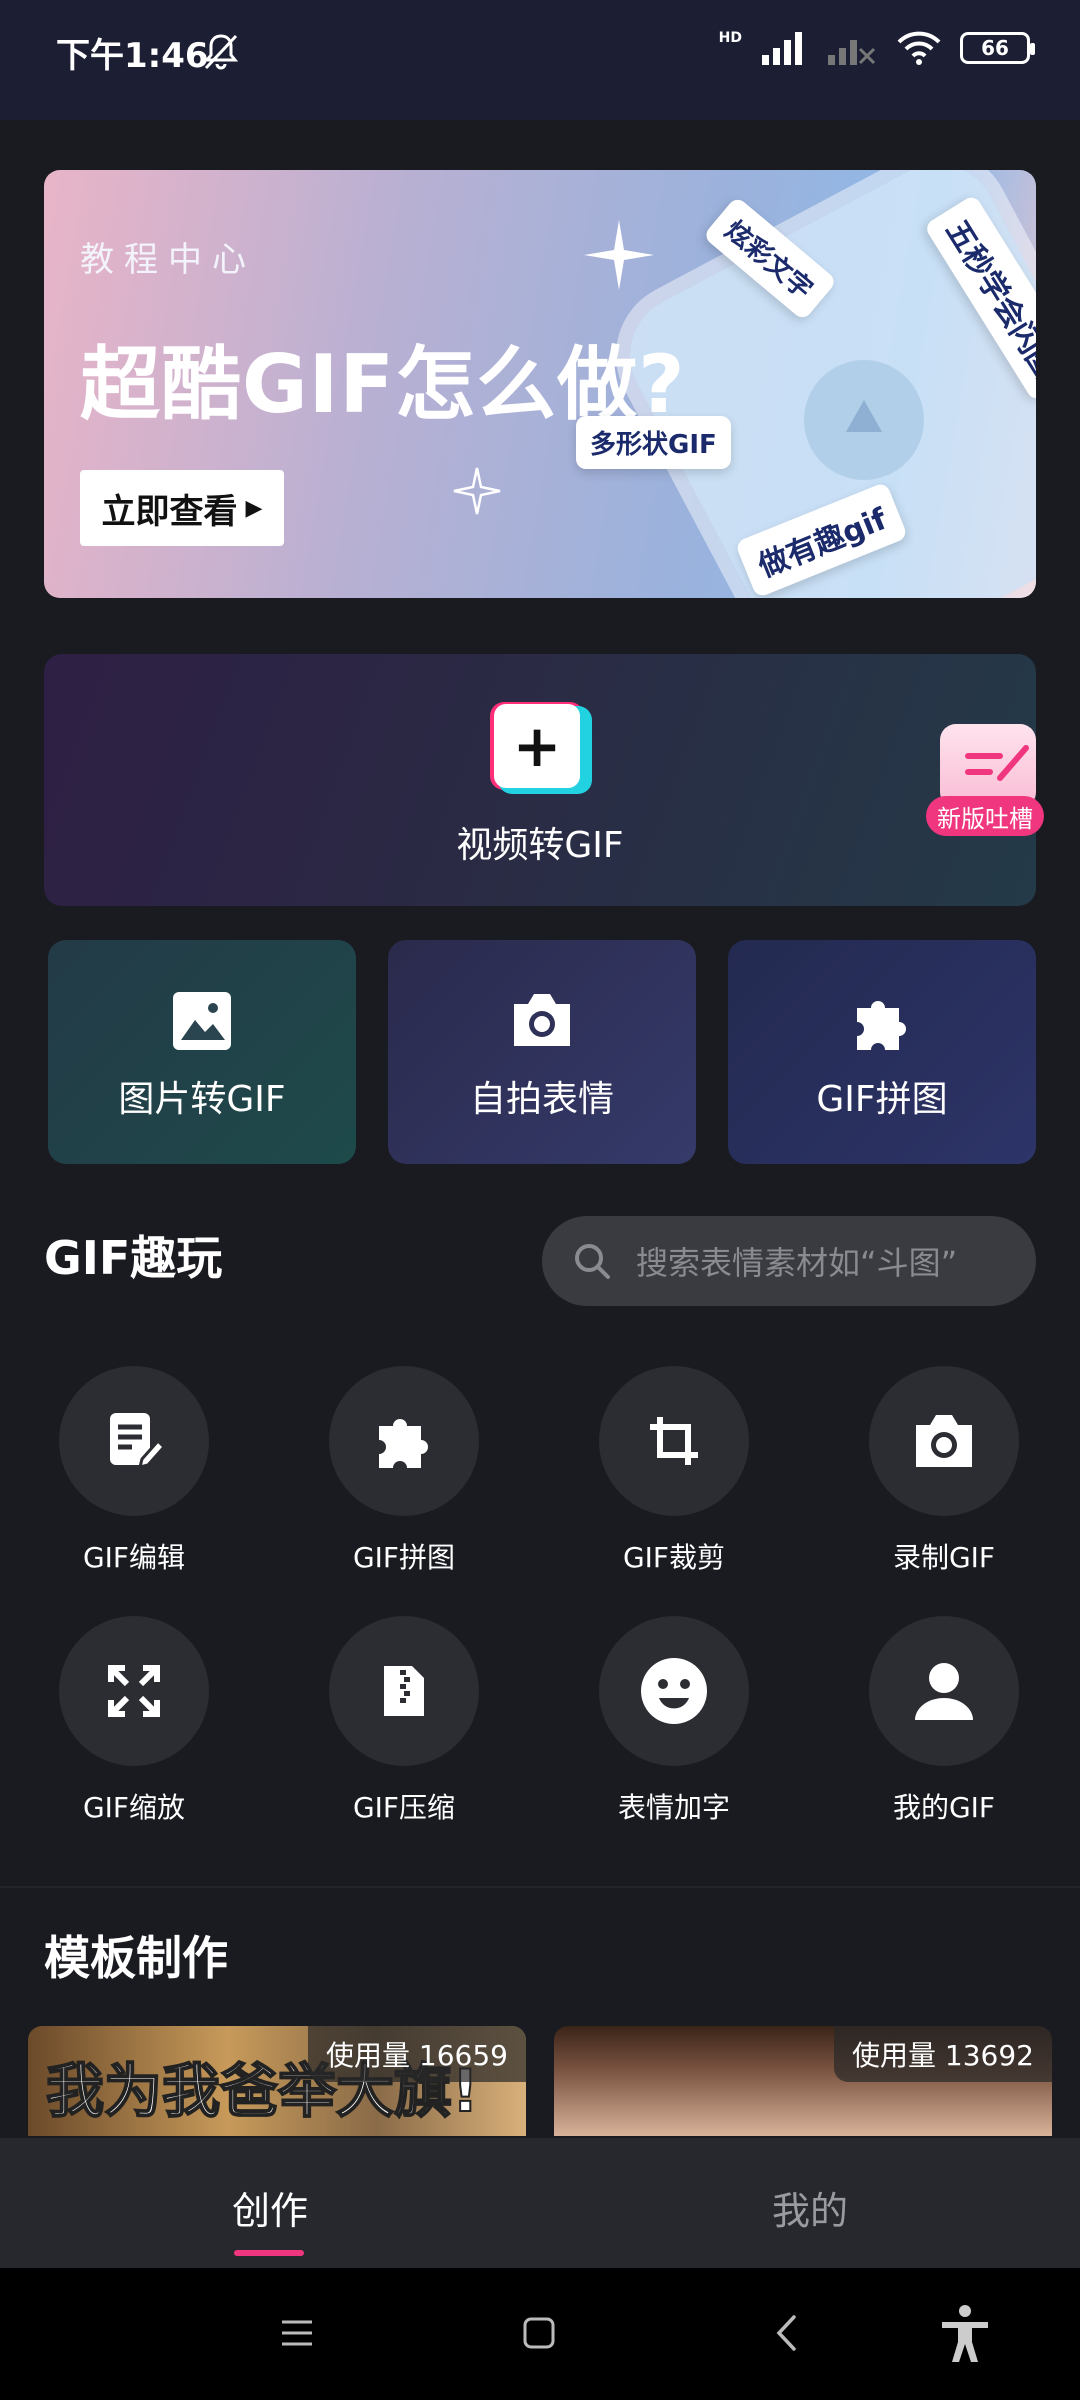  What do you see at coordinates (787, 2335) in the screenshot?
I see `back-icon` at bounding box center [787, 2335].